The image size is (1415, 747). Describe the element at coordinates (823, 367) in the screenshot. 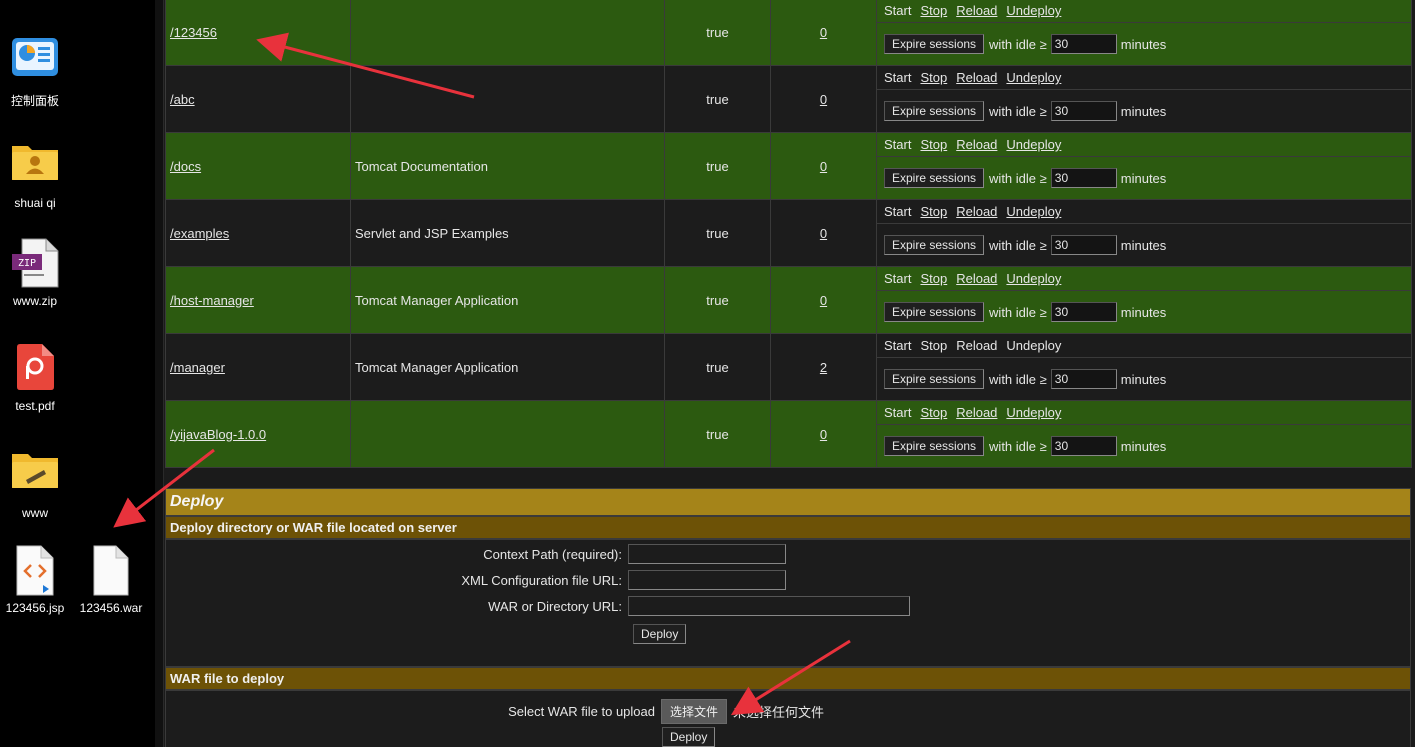

I see `app-sessions-link: 2` at that location.